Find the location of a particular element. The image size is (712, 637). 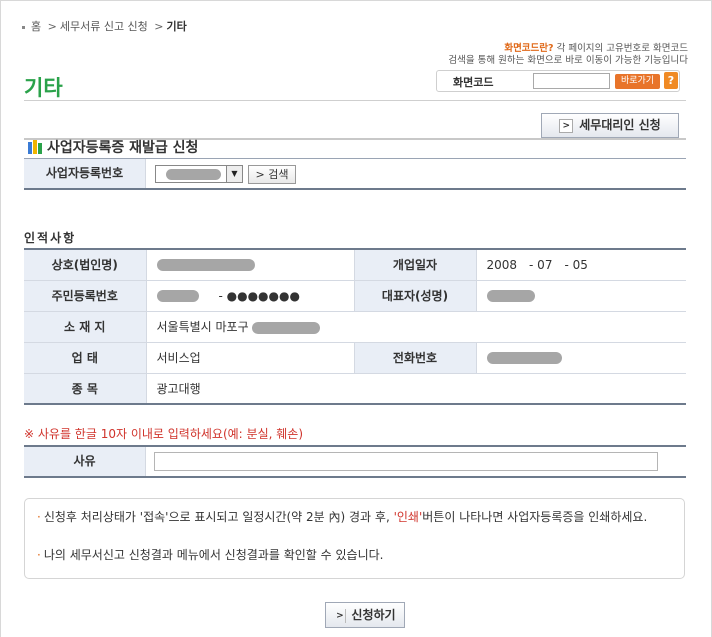

reason-label: 사유 is located at coordinates (85, 461).